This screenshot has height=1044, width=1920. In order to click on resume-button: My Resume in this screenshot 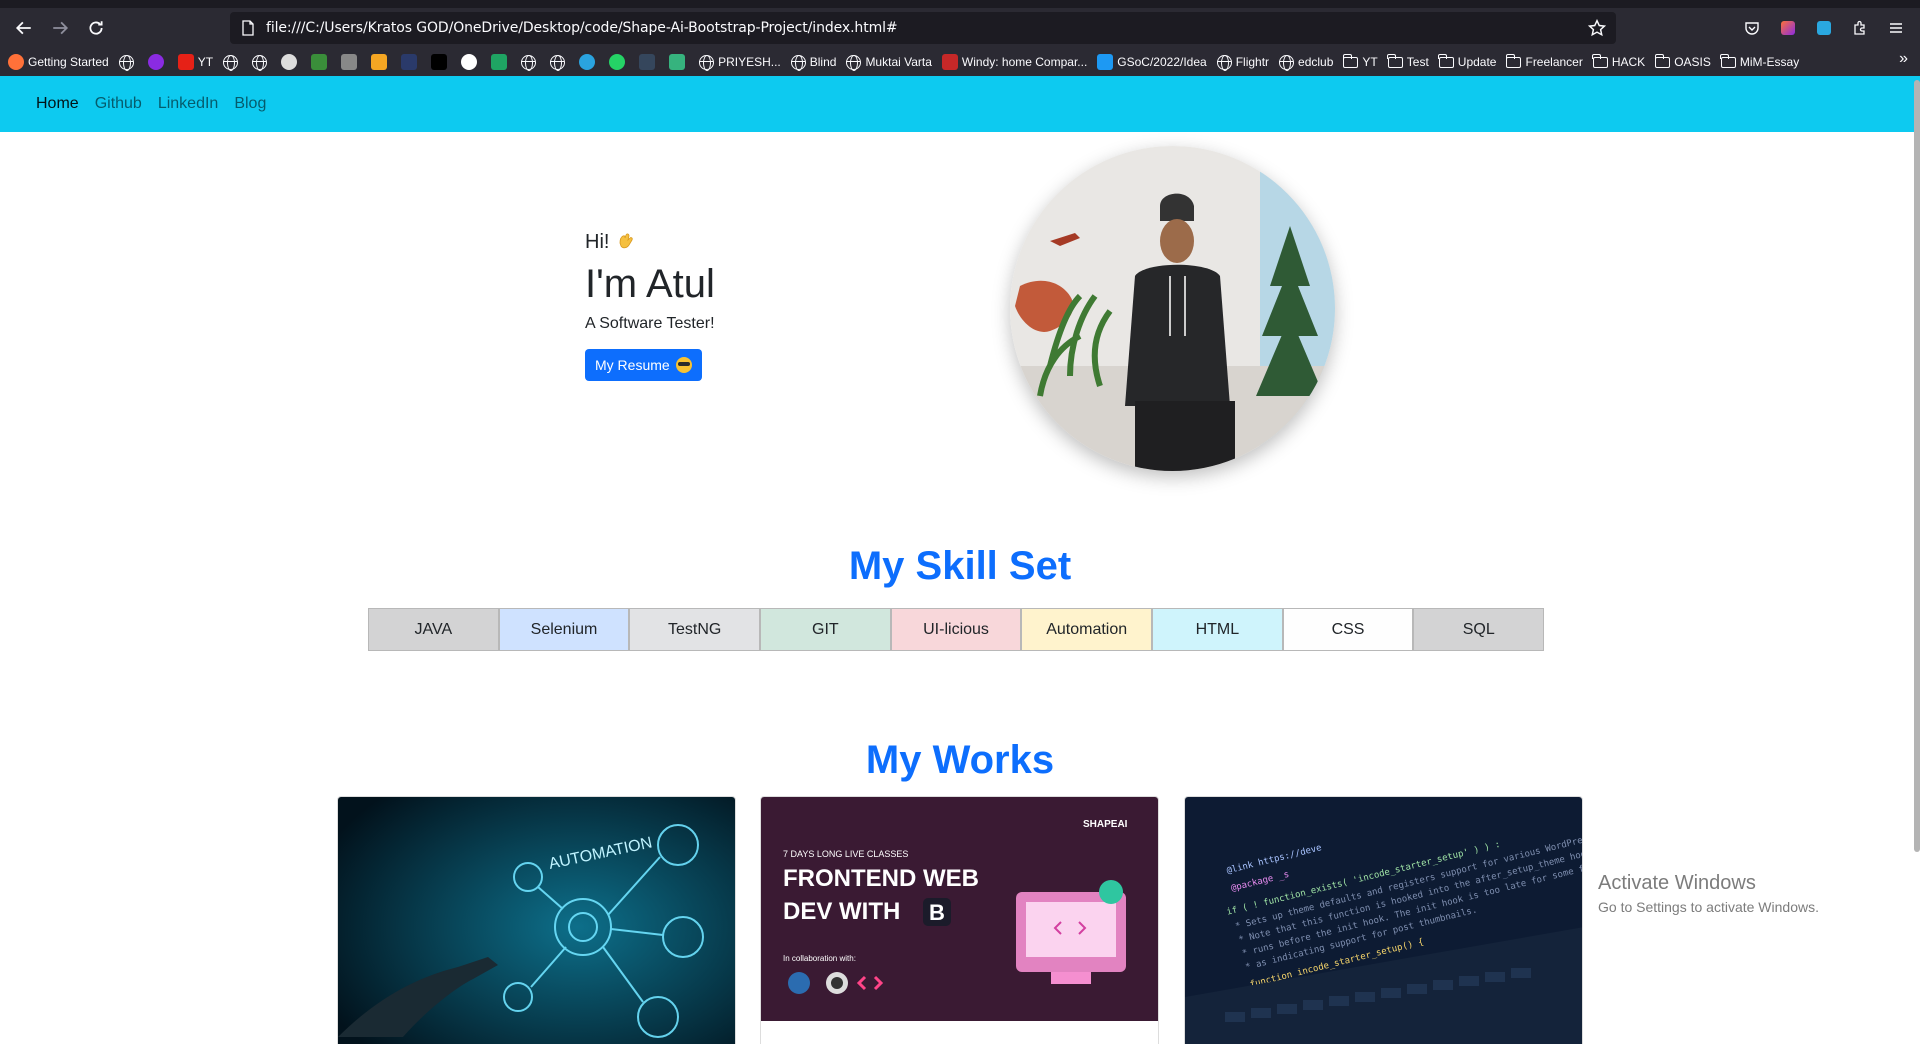, I will do `click(643, 365)`.